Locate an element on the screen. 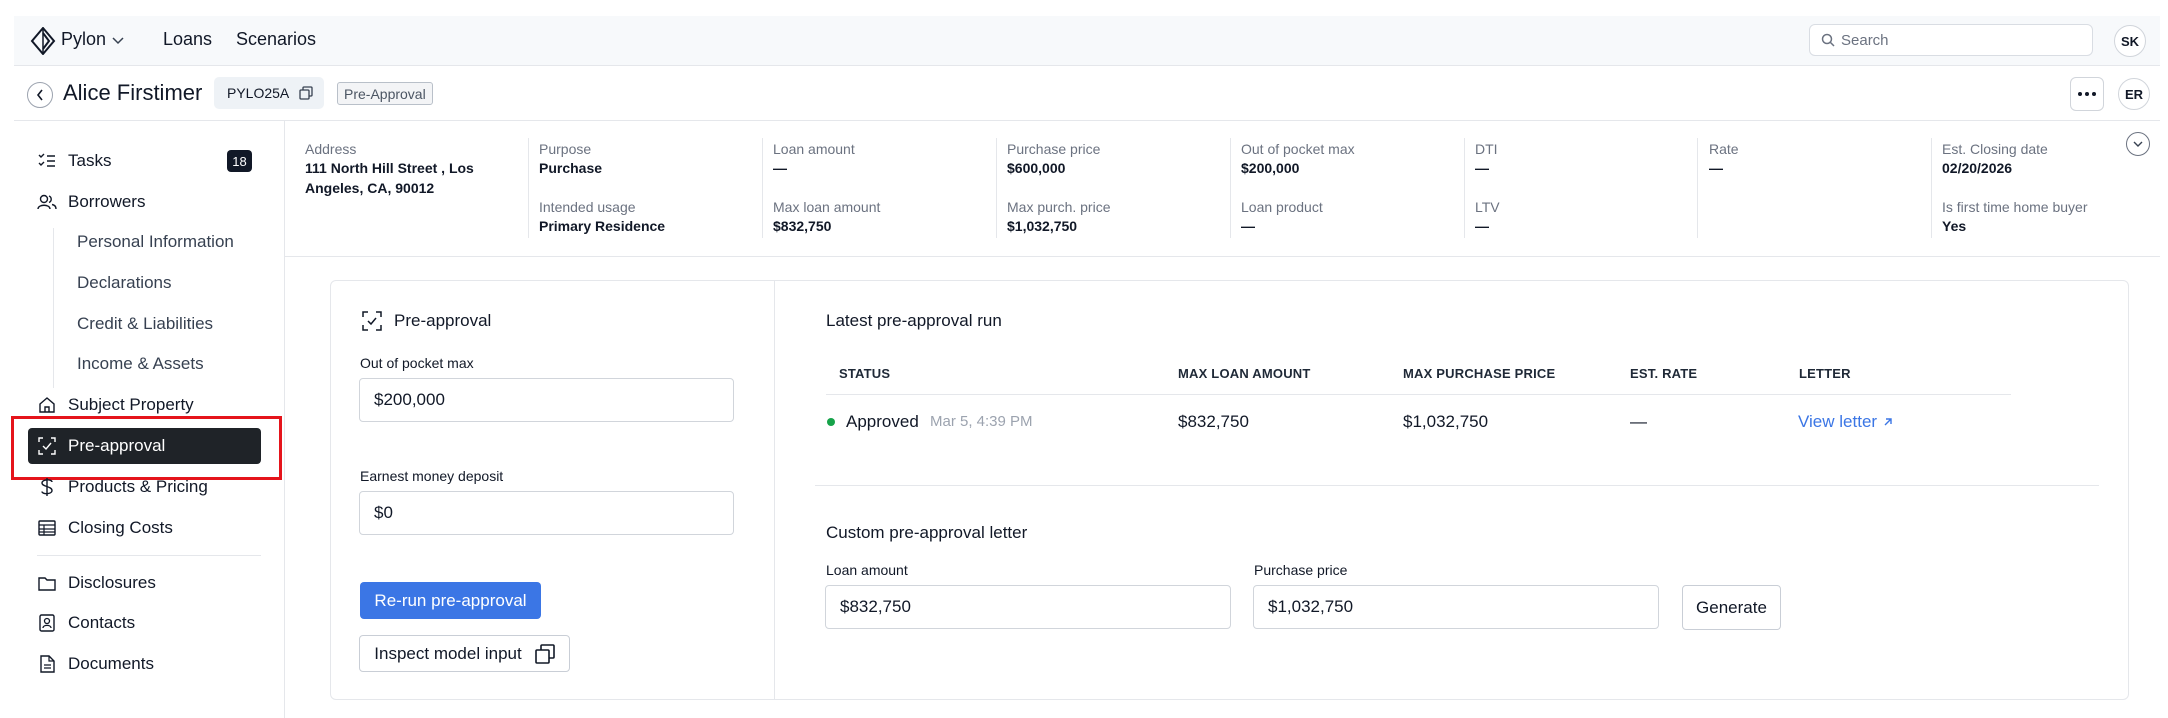  users-icon is located at coordinates (47, 202).